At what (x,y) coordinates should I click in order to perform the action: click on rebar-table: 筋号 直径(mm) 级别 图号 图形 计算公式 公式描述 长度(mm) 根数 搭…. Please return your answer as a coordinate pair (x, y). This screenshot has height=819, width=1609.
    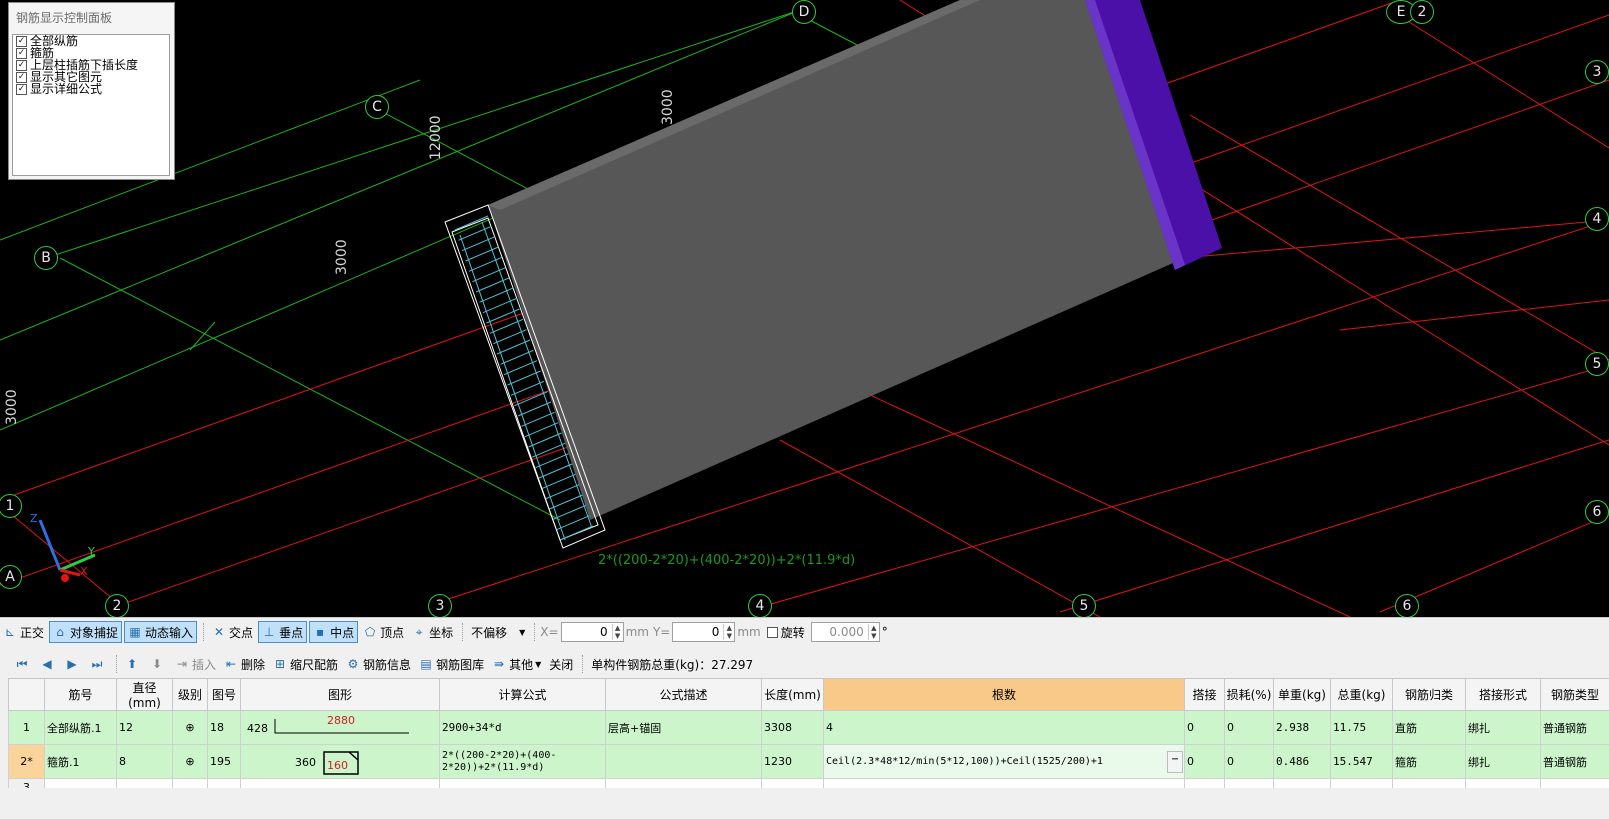
    Looking at the image, I should click on (808, 737).